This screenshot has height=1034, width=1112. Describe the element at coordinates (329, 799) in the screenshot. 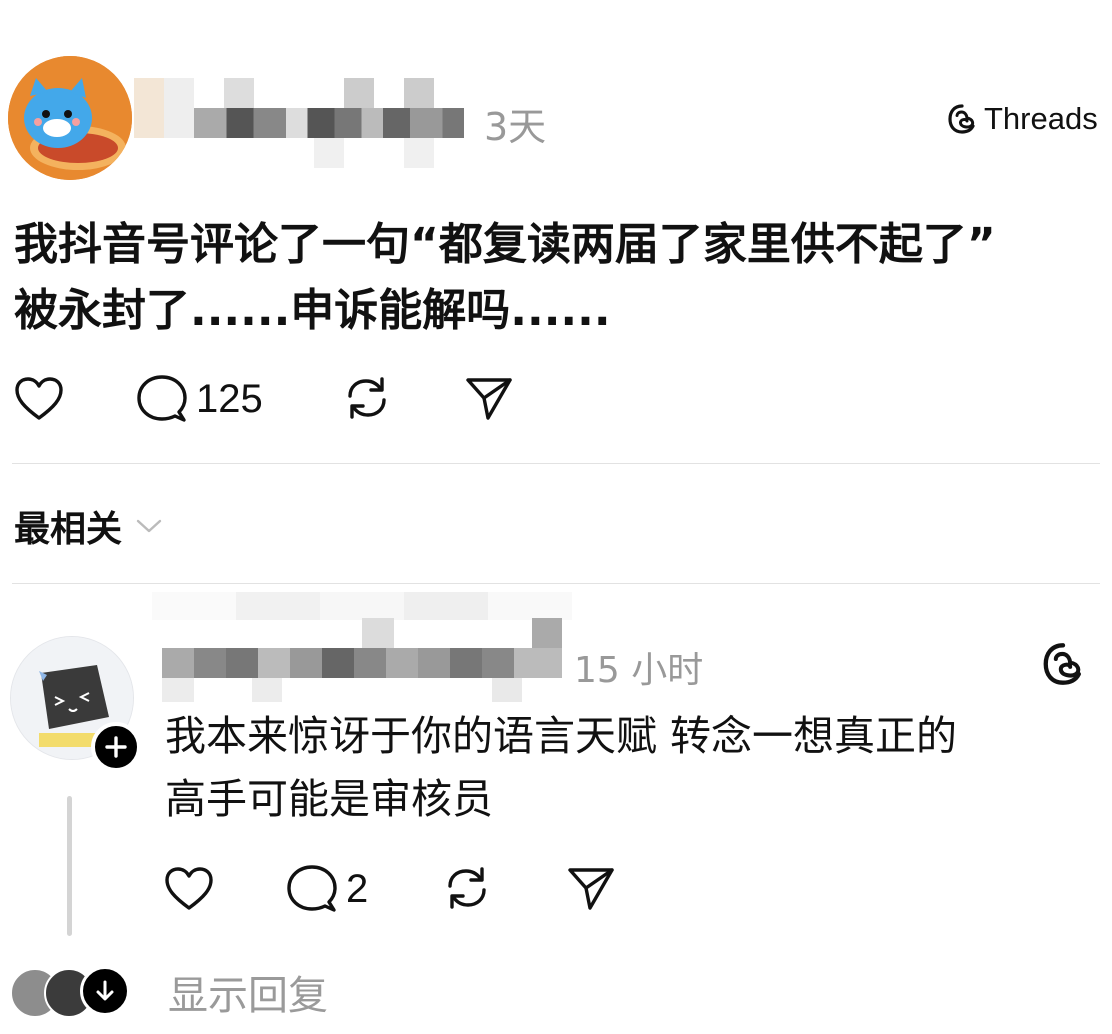

I see `reply-text-line-2: 高手可能是审核员` at that location.